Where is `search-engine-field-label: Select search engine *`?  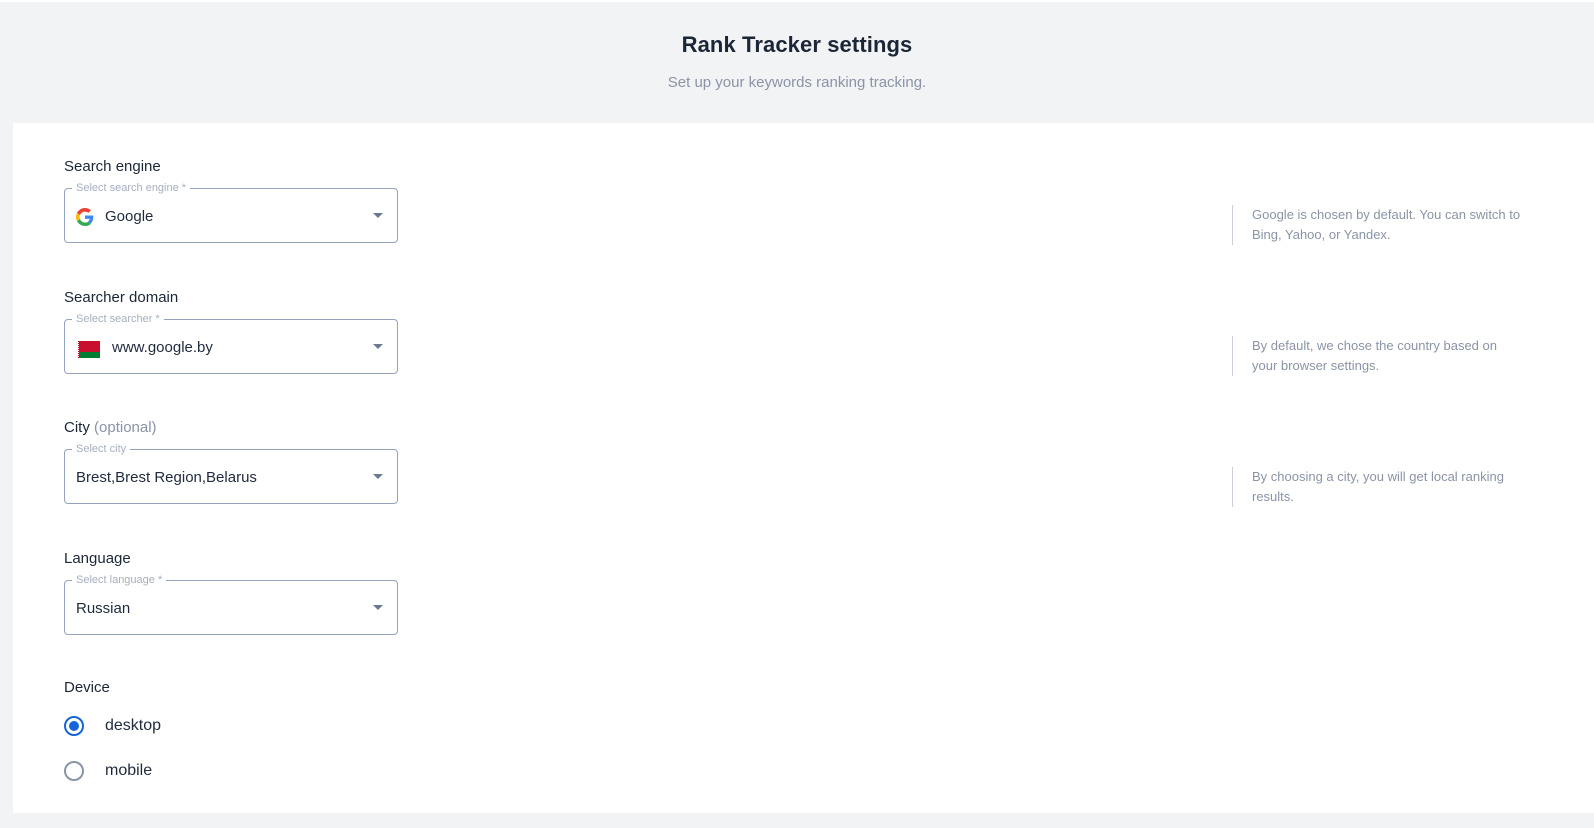 search-engine-field-label: Select search engine * is located at coordinates (131, 188).